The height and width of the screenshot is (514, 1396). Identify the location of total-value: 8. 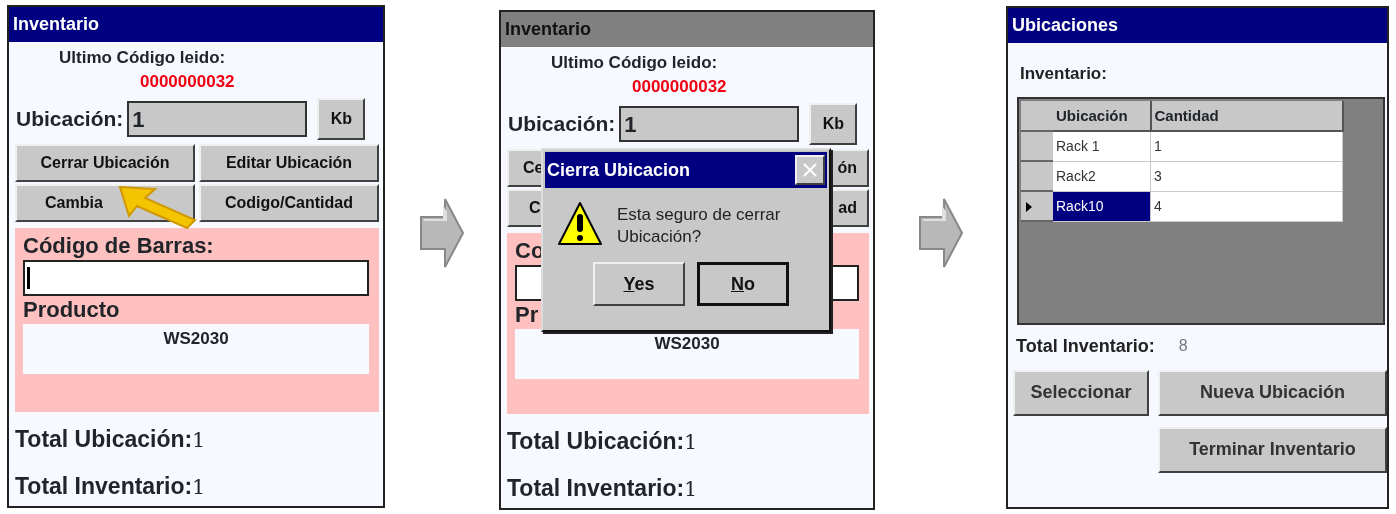
(1183, 346).